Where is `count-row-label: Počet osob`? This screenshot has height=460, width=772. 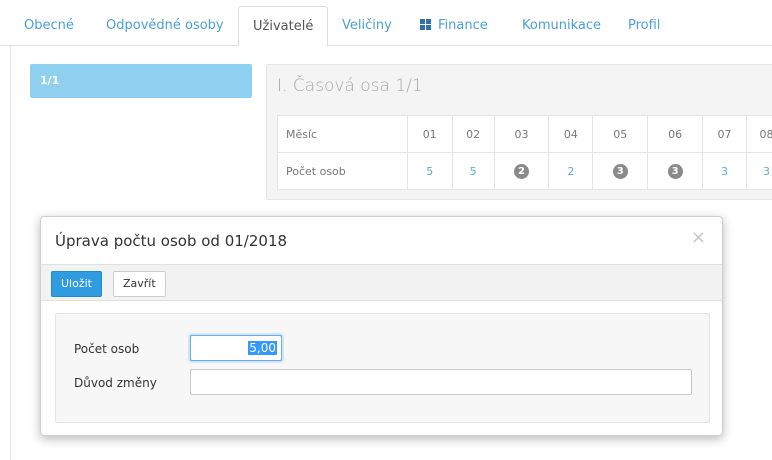
count-row-label: Počet osob is located at coordinates (342, 171).